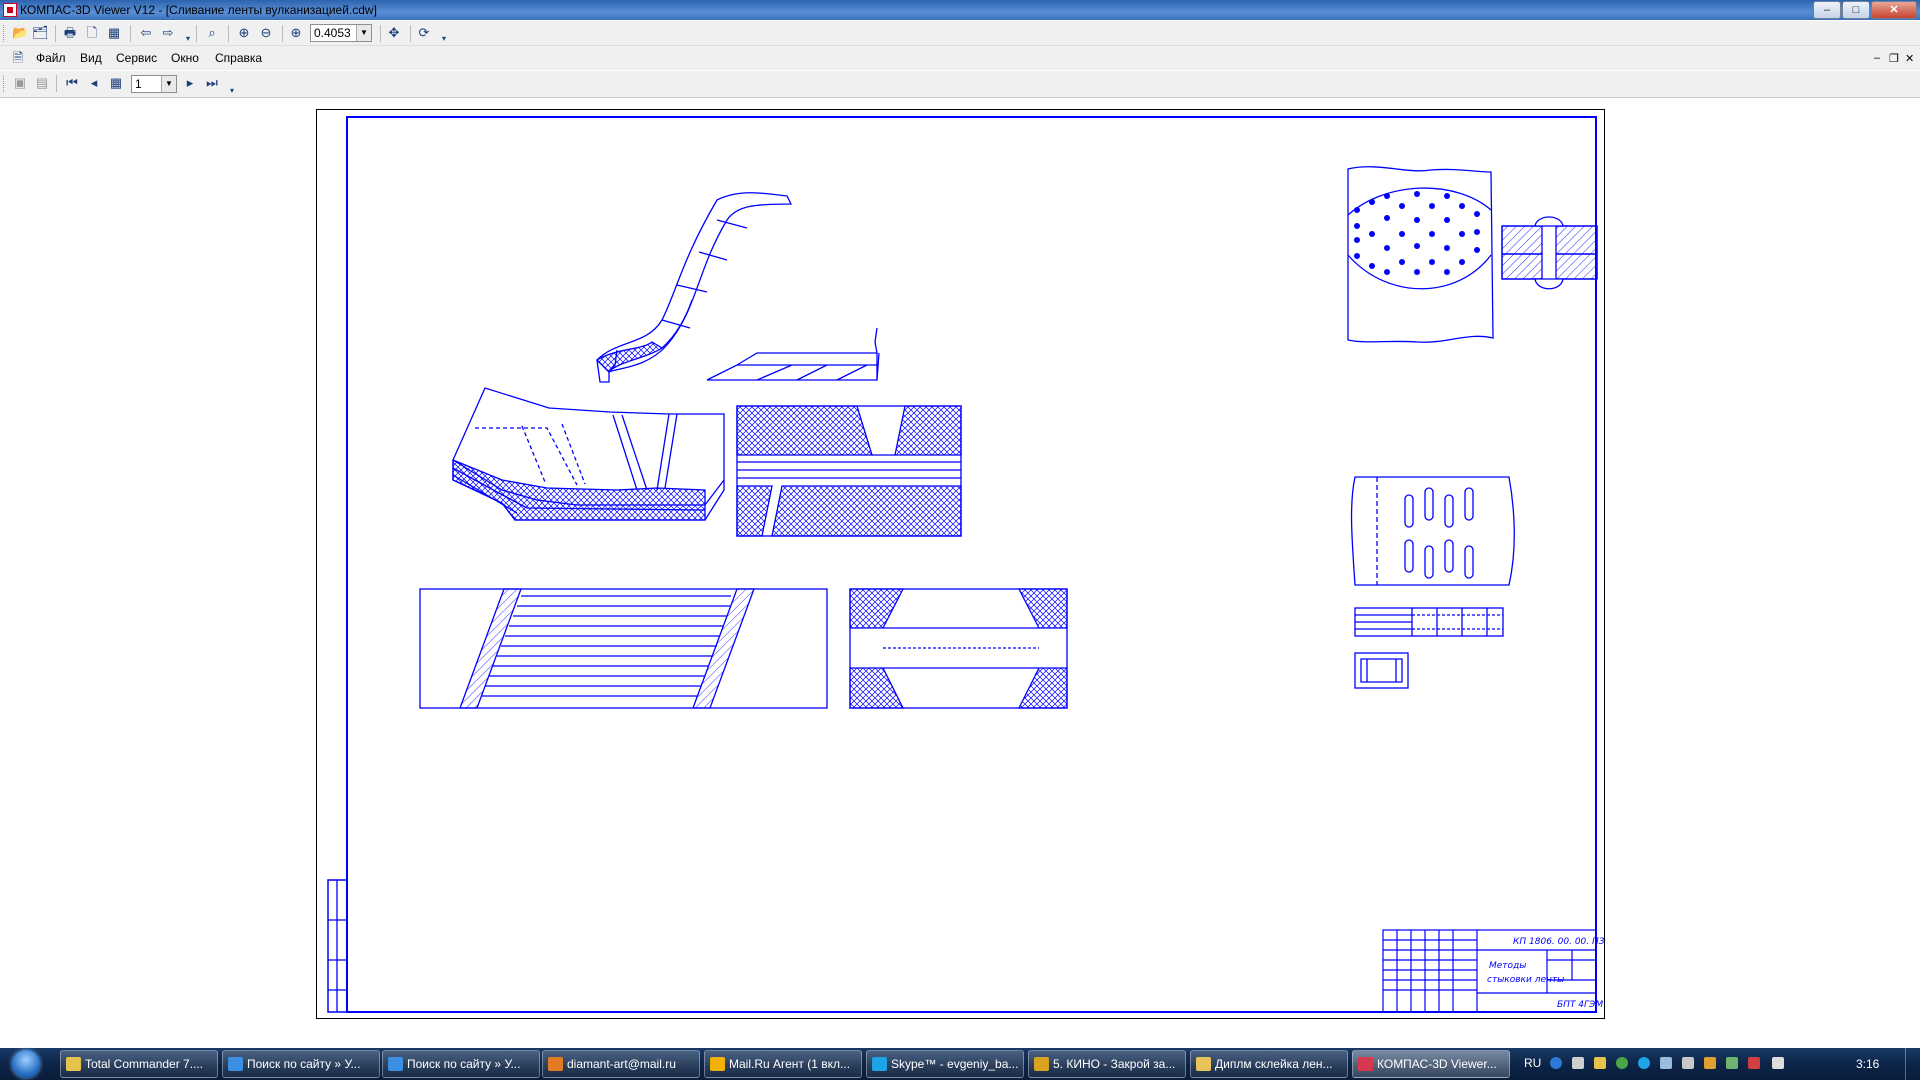 This screenshot has width=1920, height=1080. I want to click on taskbar-button: diamant-art@mail.ru, so click(621, 1064).